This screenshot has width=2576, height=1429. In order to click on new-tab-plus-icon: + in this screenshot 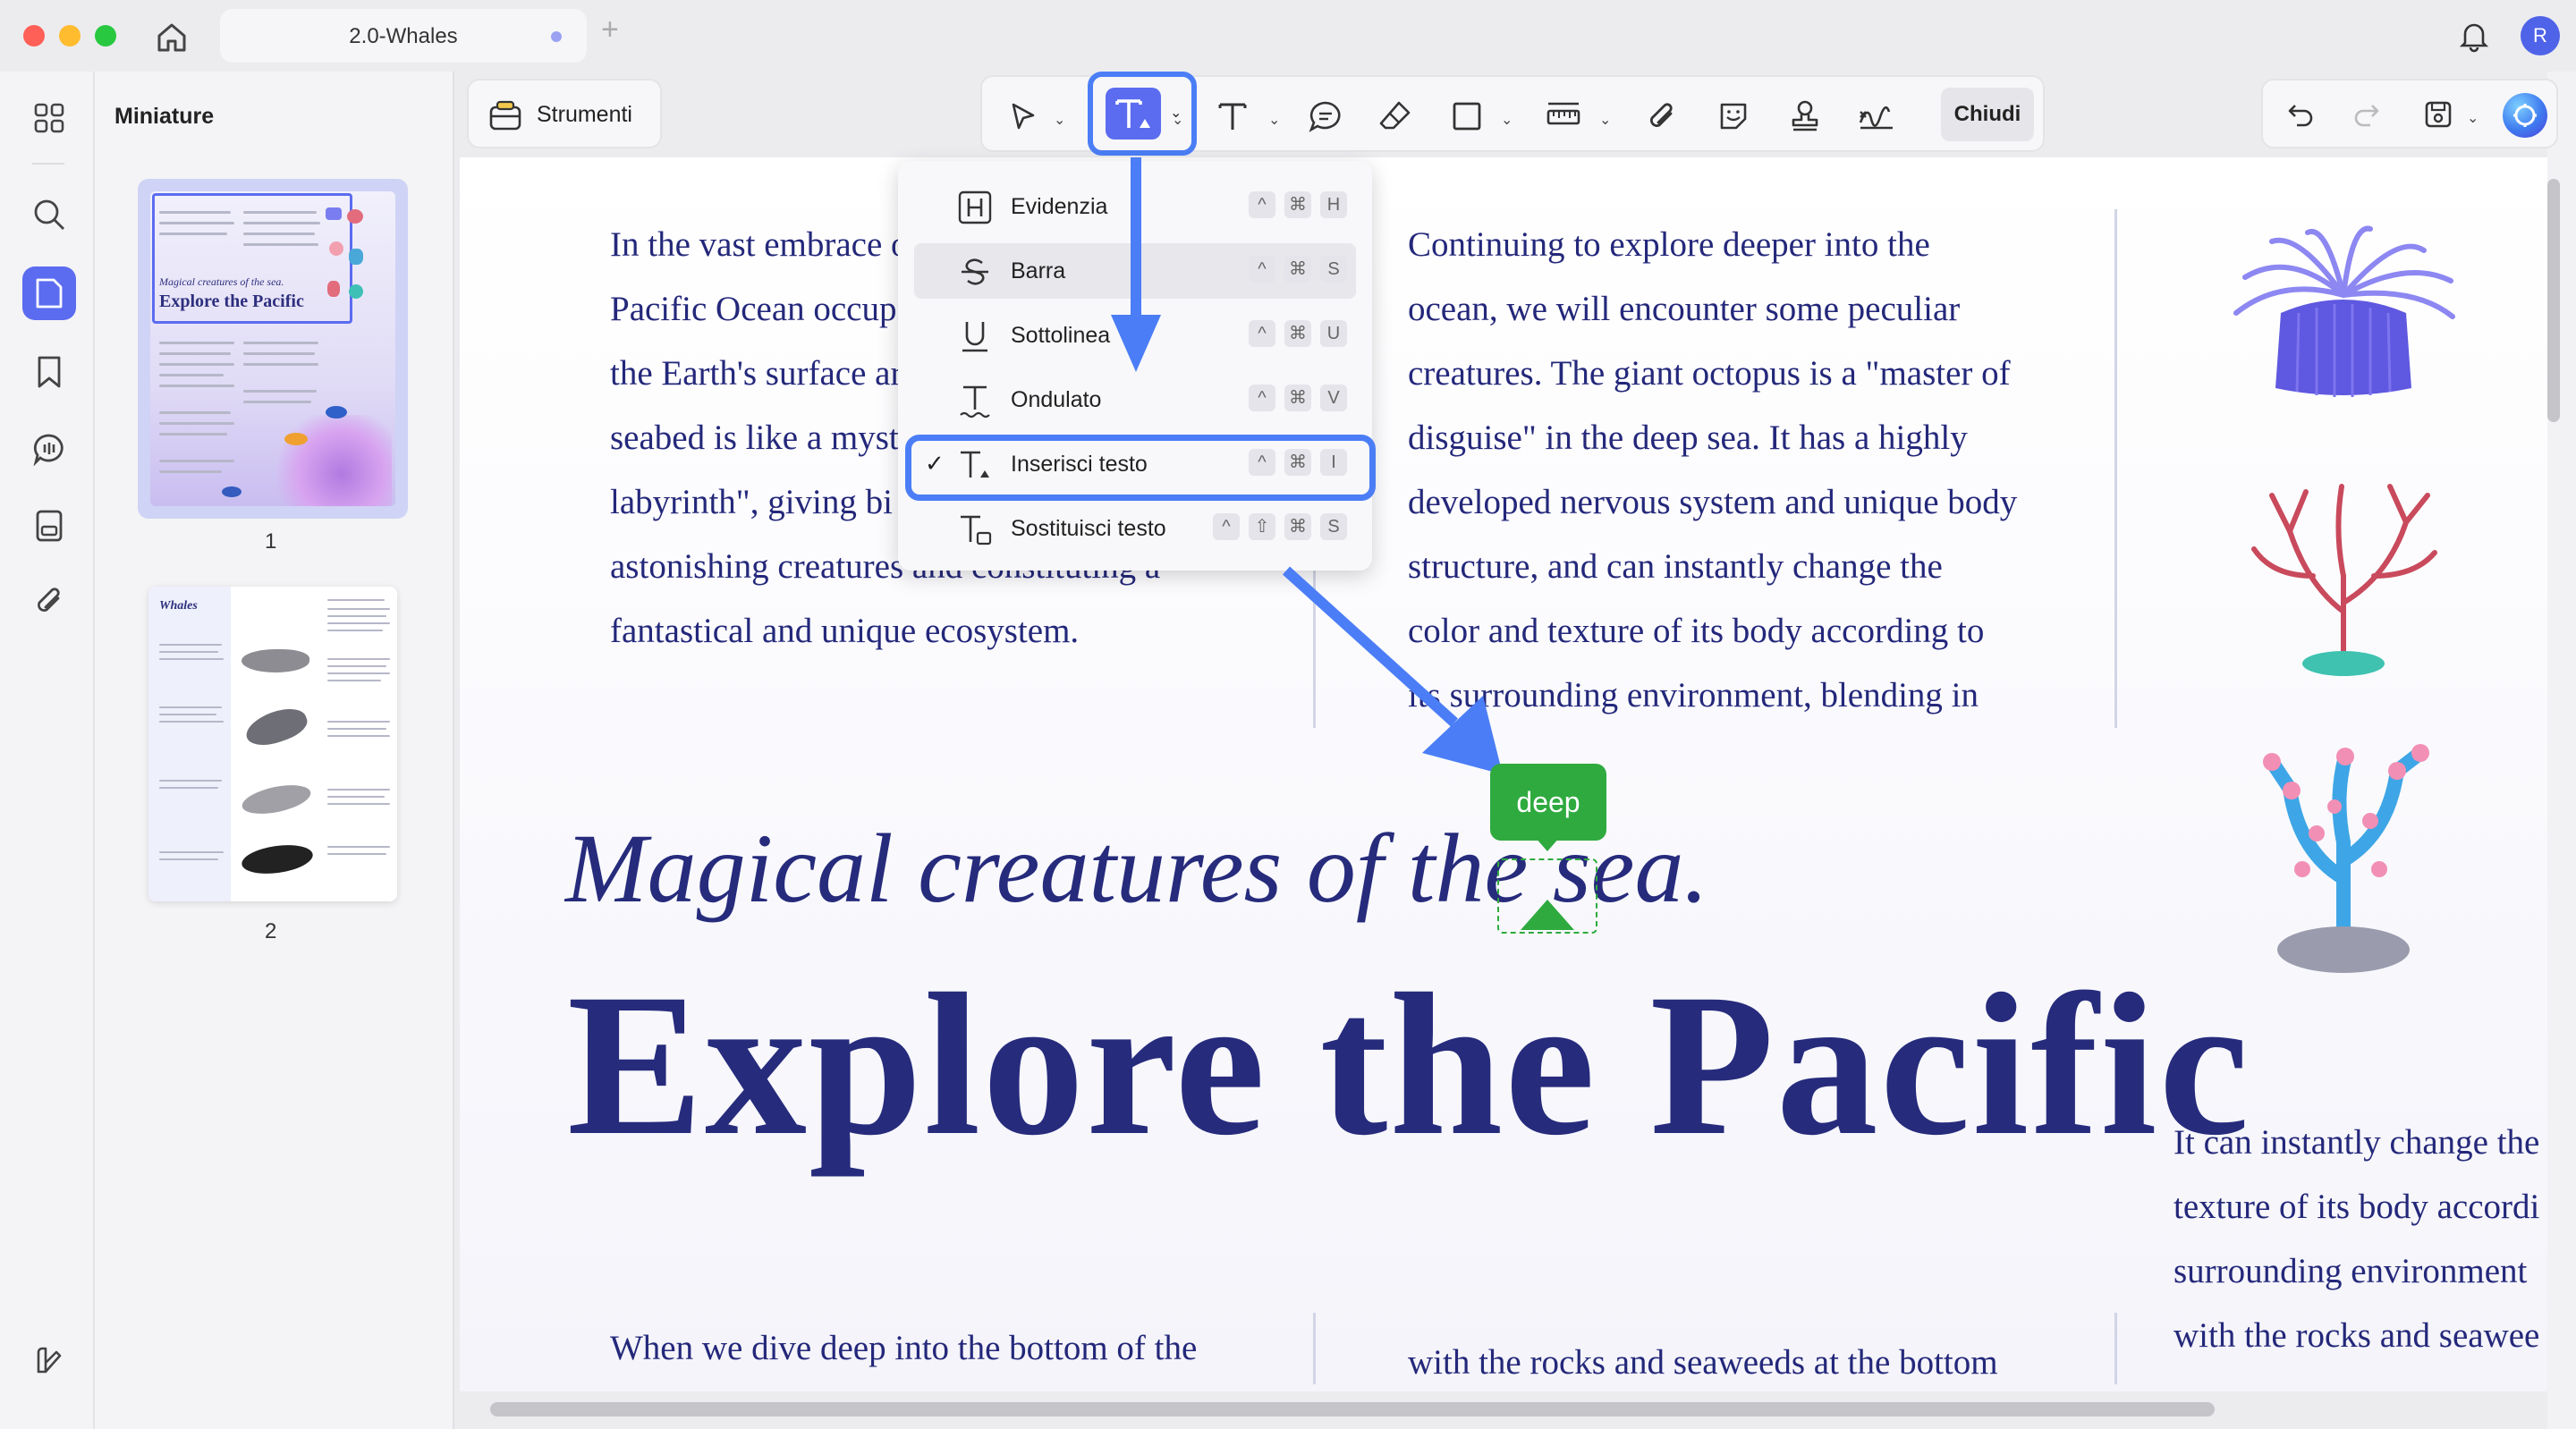, I will do `click(610, 30)`.